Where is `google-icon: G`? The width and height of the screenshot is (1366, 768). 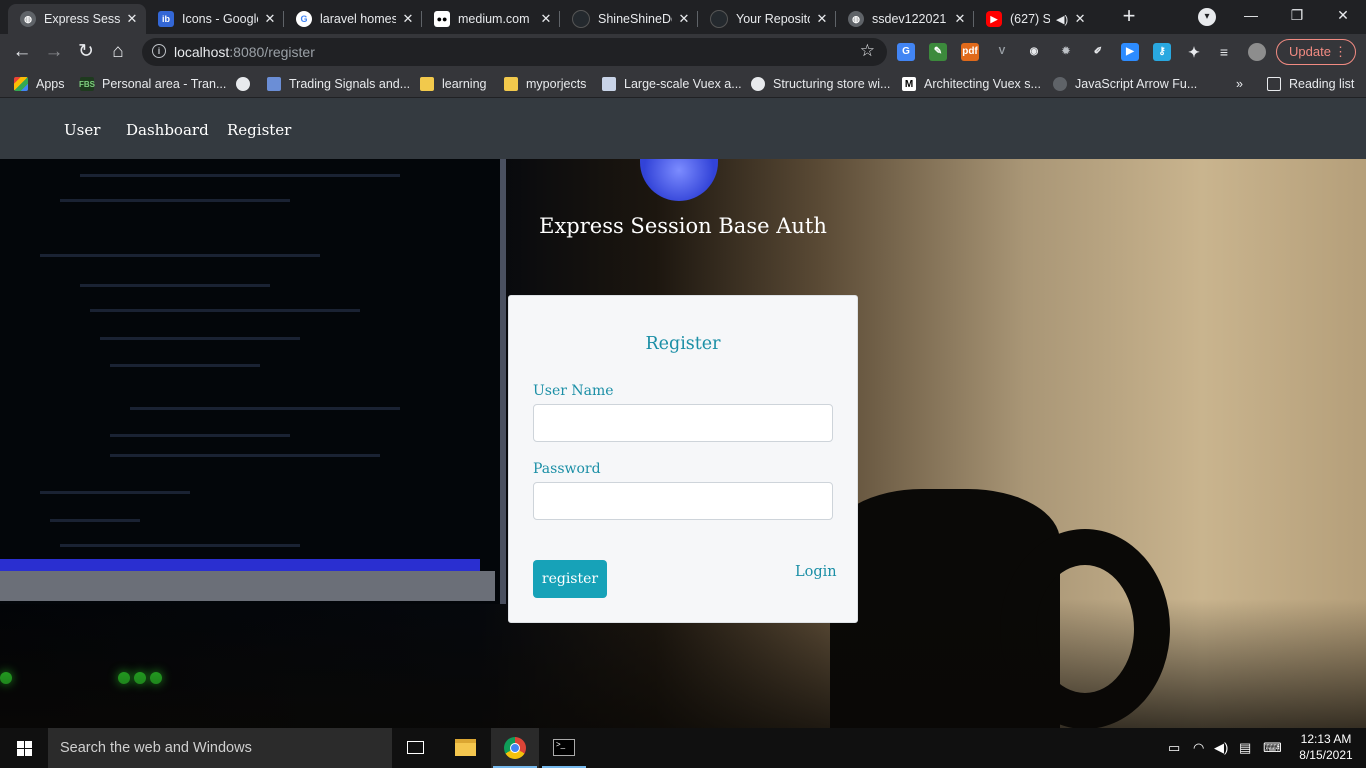 google-icon: G is located at coordinates (304, 19).